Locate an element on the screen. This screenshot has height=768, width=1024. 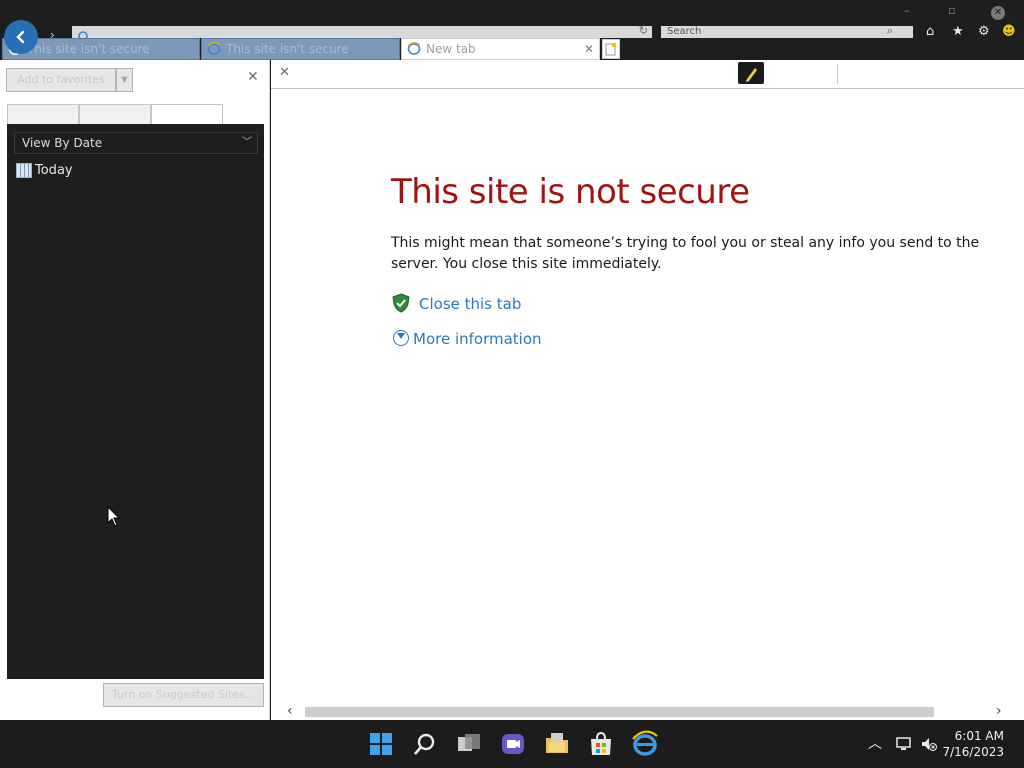
mouse-cursor-icon is located at coordinates (114, 516).